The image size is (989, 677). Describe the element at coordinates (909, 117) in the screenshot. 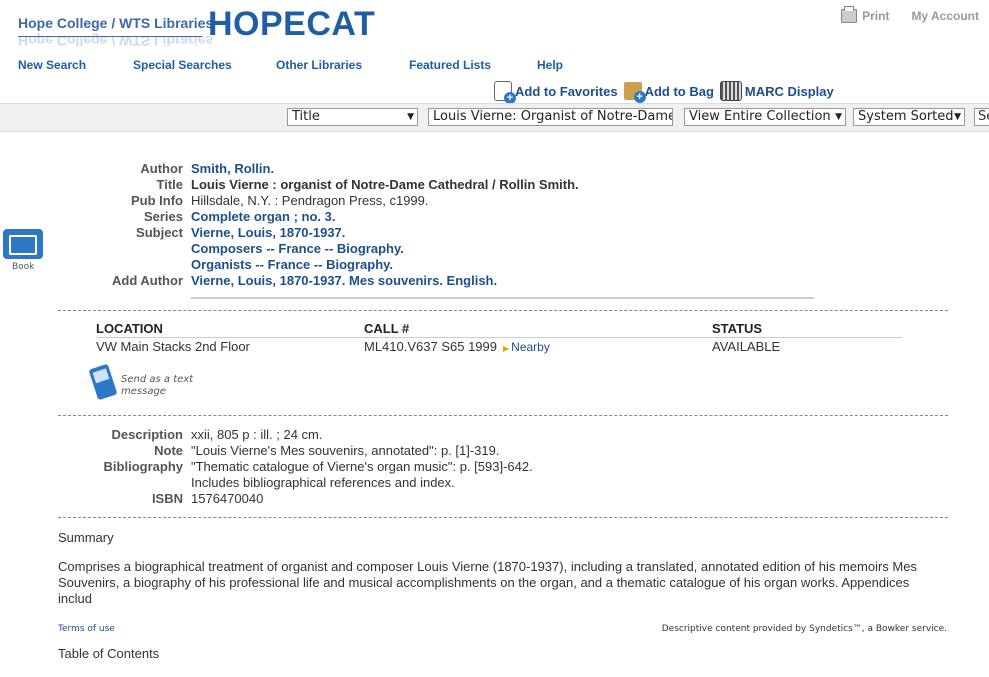

I see `sort-select: System Sorted` at that location.